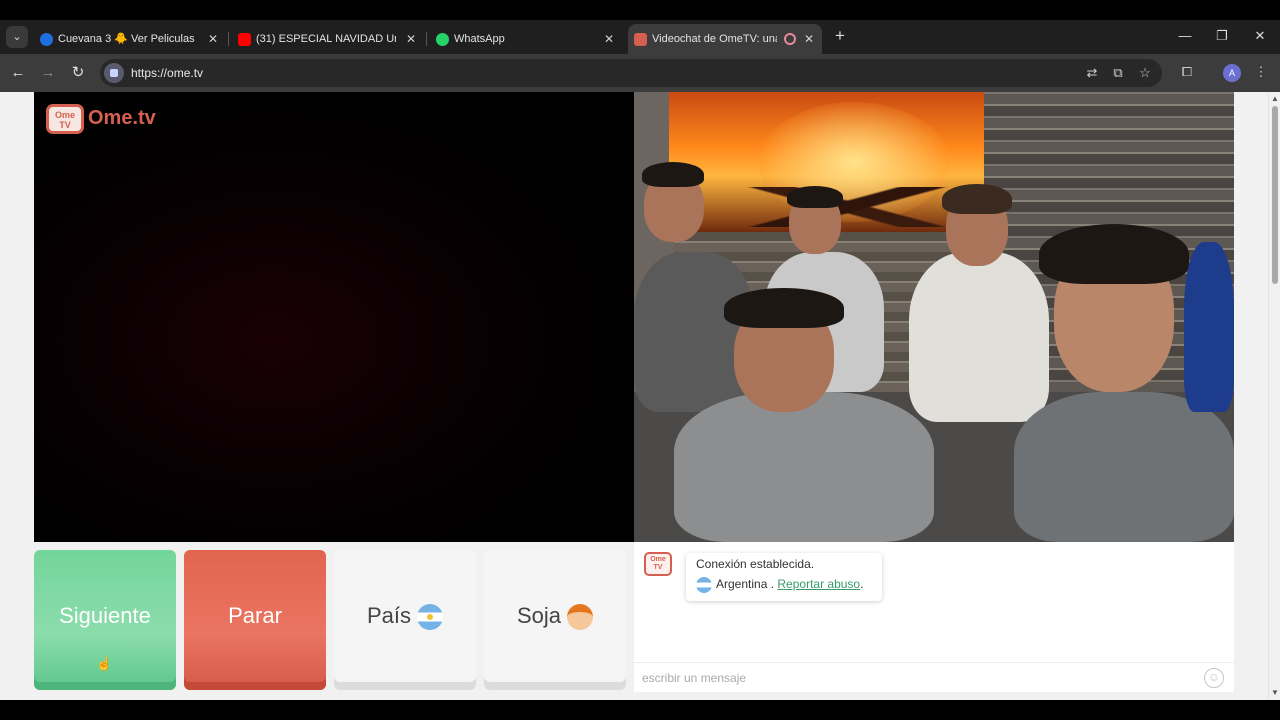  I want to click on tab-title: Cuevana 3 🐥 Ver Peliculas o Se, so click(128, 39).